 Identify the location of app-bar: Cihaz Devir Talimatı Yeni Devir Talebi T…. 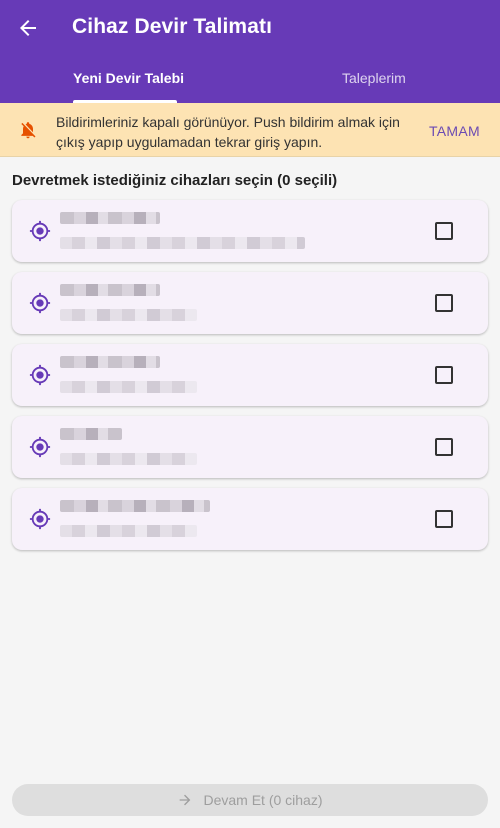
(250, 51).